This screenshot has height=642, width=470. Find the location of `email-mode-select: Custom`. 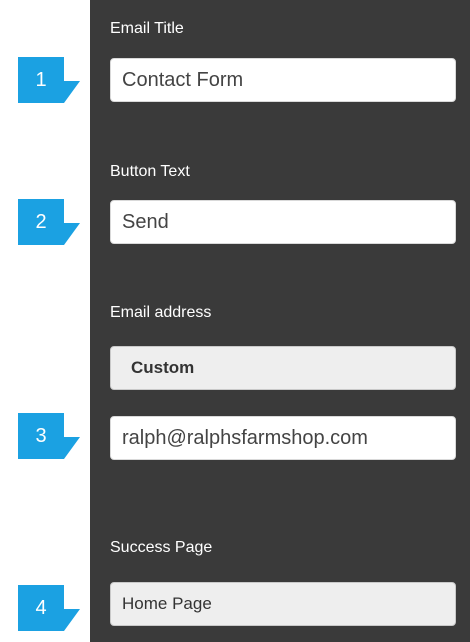

email-mode-select: Custom is located at coordinates (283, 368).